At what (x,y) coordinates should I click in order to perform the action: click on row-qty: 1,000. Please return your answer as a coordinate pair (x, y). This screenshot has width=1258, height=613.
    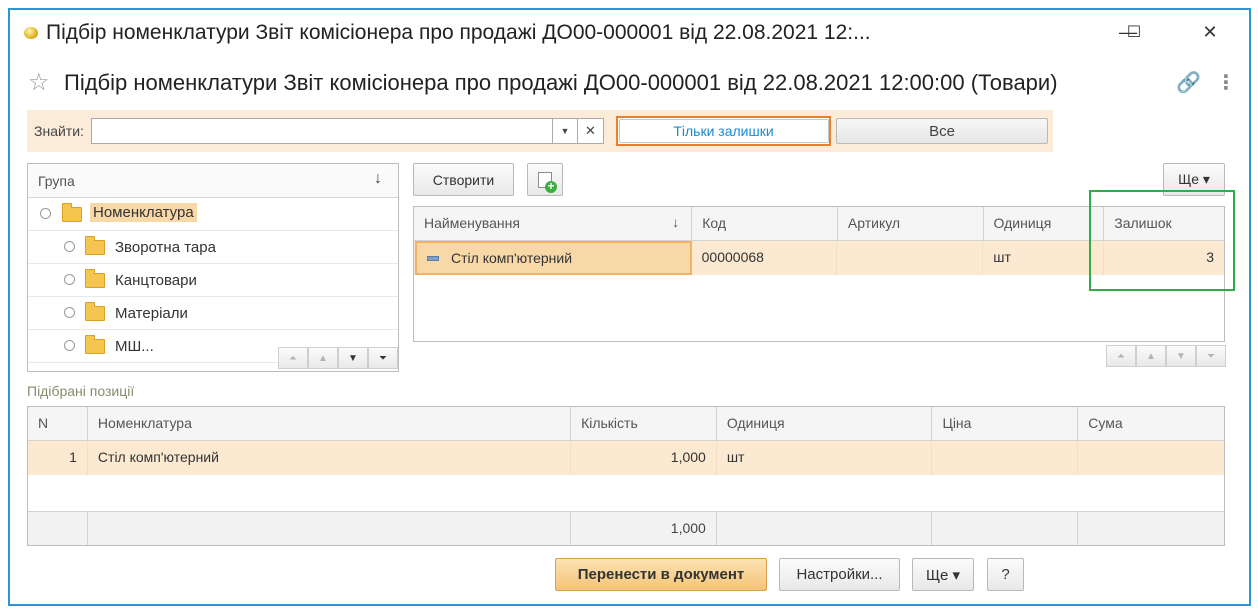
    Looking at the image, I should click on (644, 458).